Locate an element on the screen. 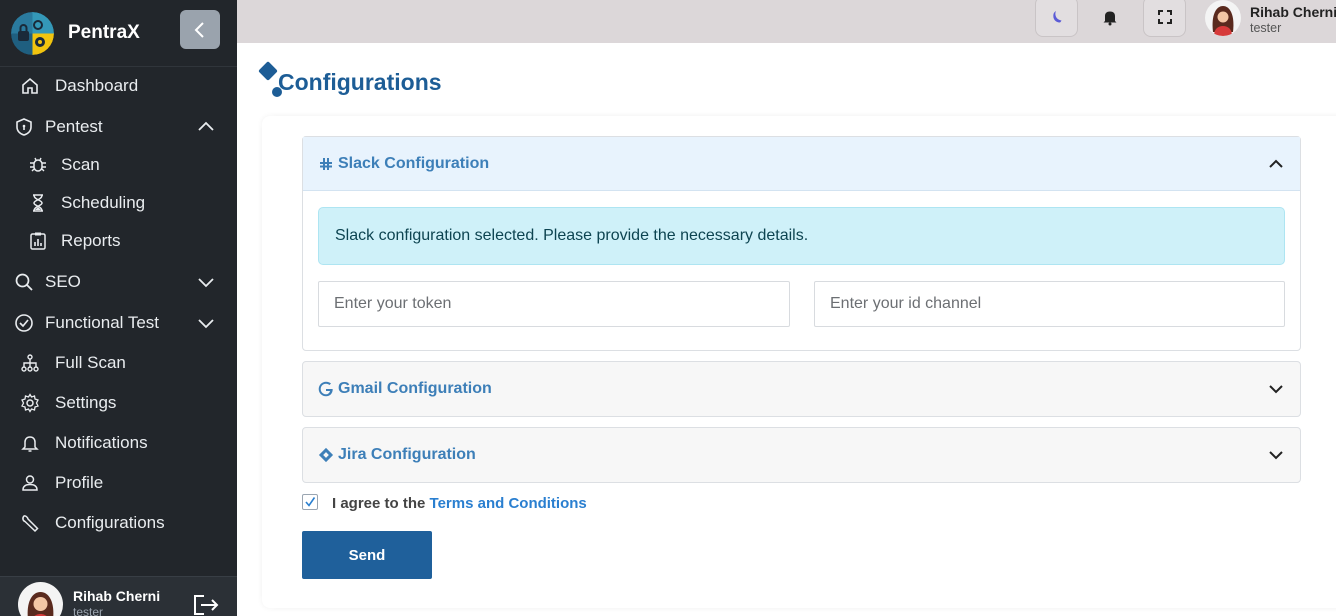  notifications-button is located at coordinates (1110, 17).